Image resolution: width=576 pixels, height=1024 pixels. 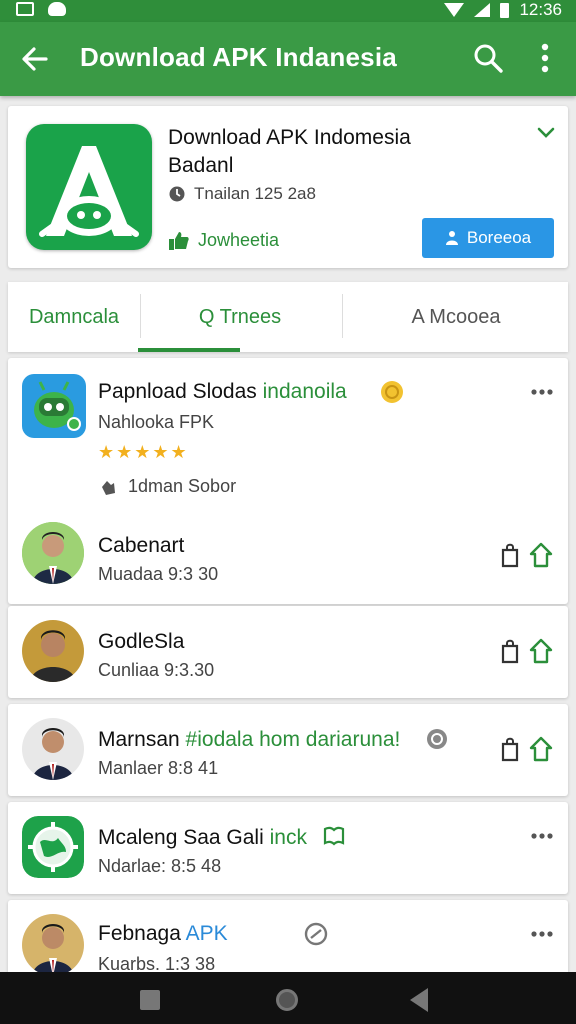 I want to click on row-name-blue: APK, so click(x=206, y=933).